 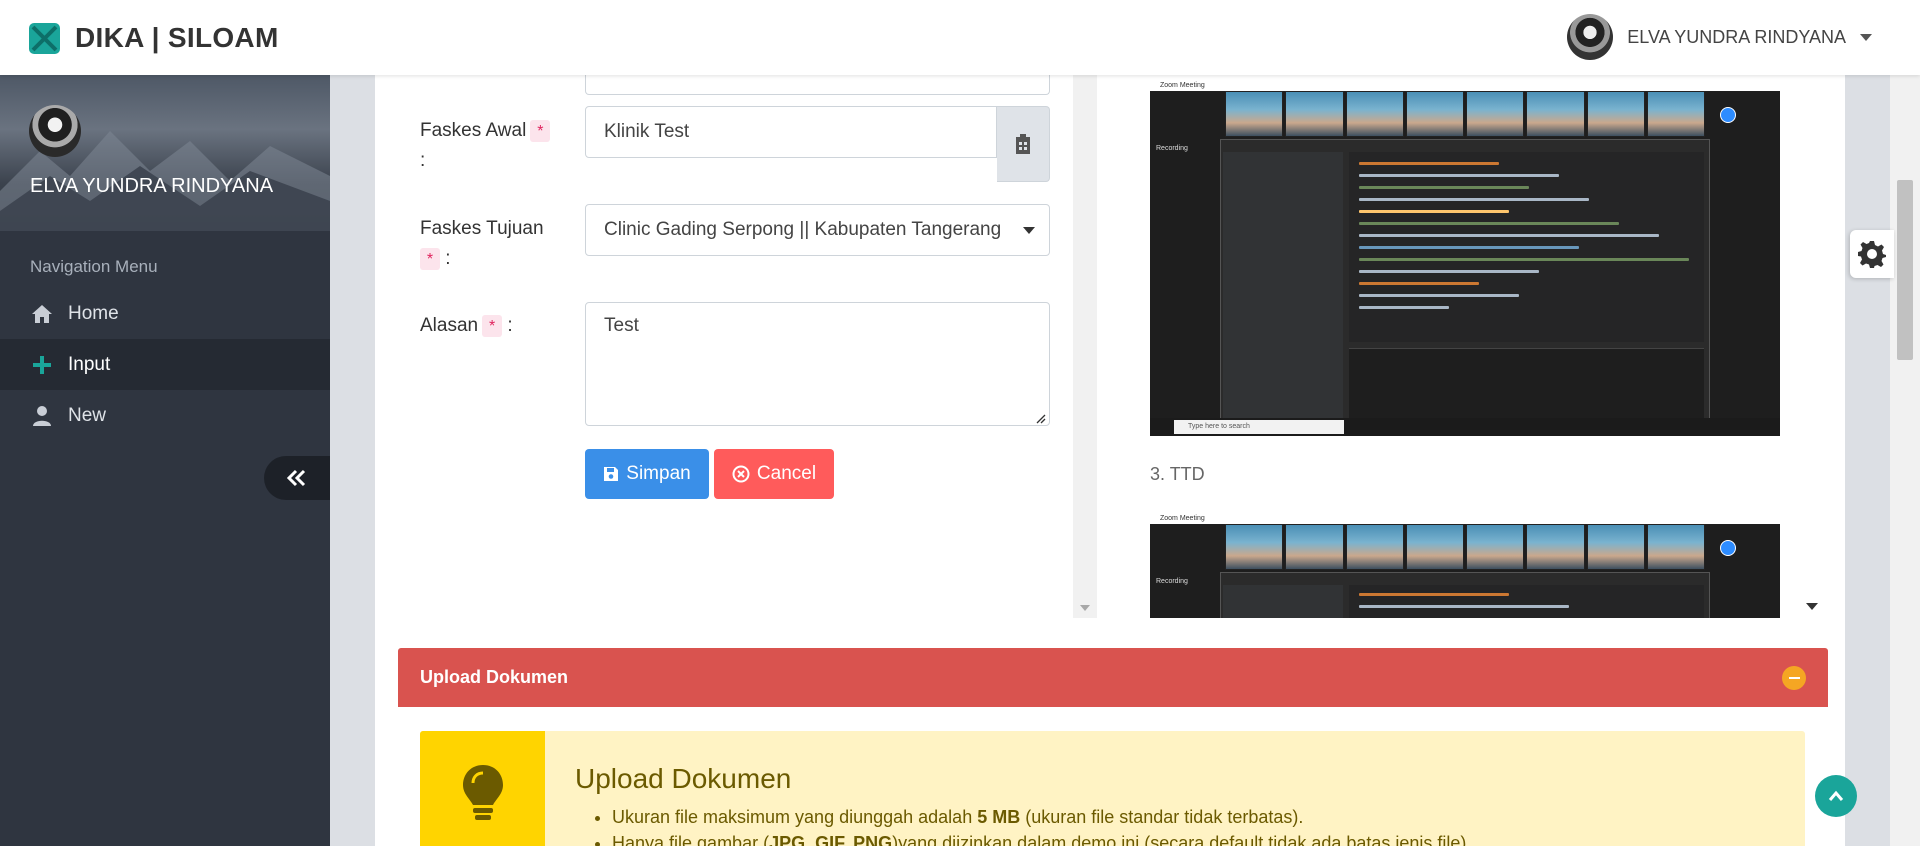 I want to click on hospital-icon, so click(x=1023, y=144).